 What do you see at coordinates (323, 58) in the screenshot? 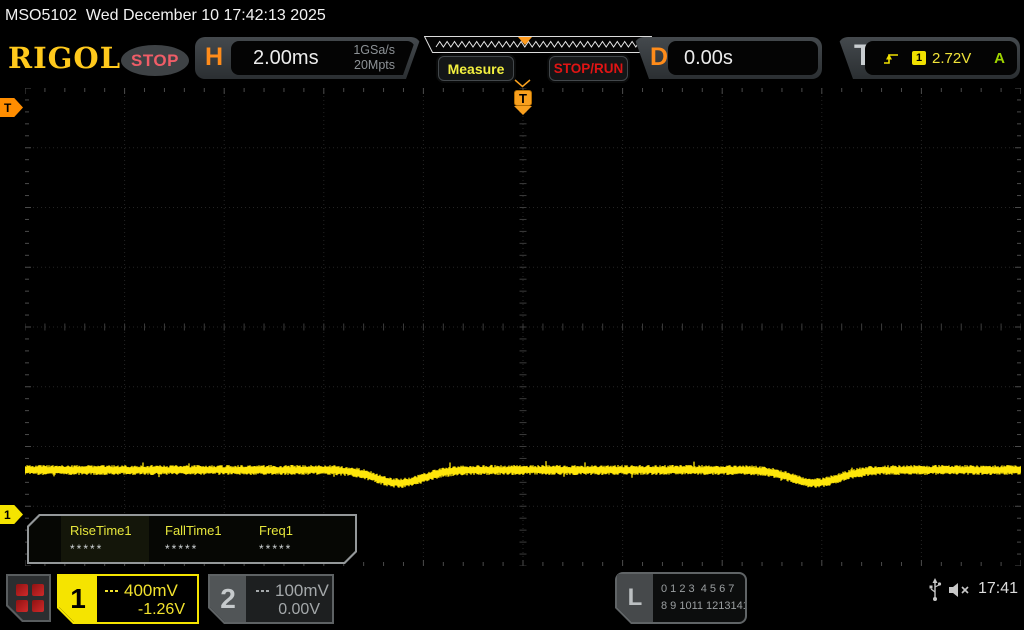
I see `h-panel-inner: 2.00ms 1GSa/s 20Mpts` at bounding box center [323, 58].